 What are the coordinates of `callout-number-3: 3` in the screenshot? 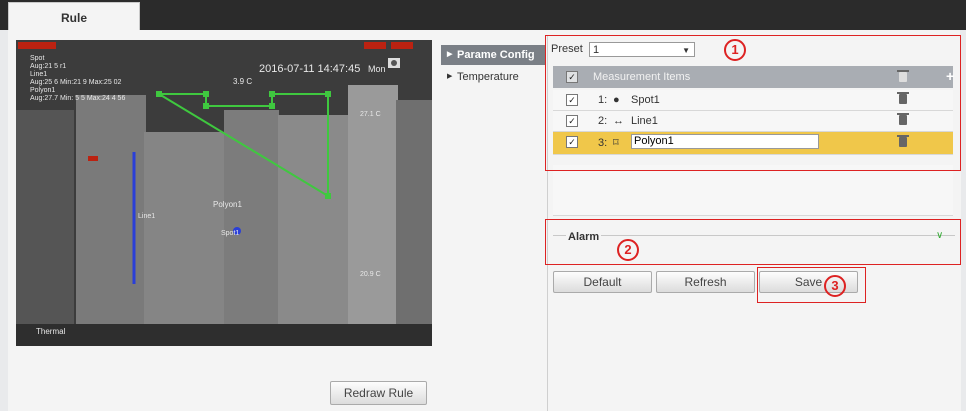 It's located at (835, 286).